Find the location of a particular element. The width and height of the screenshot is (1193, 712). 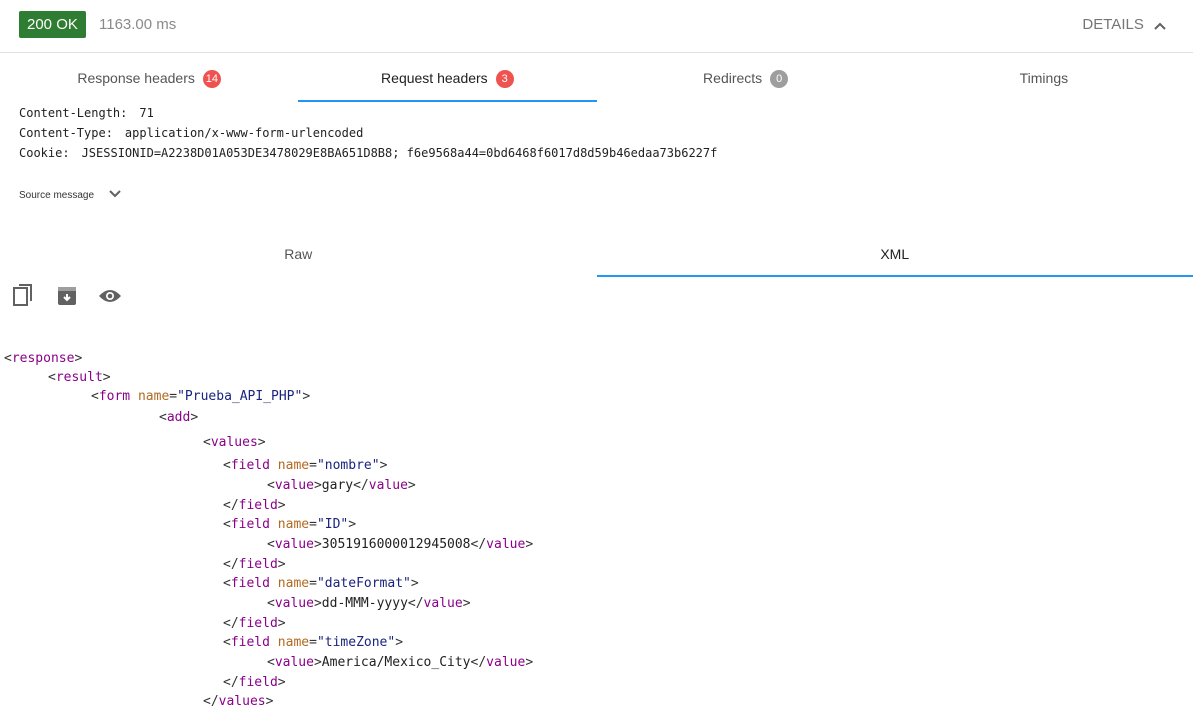

details-toggle-button: DETAILS is located at coordinates (1124, 25).